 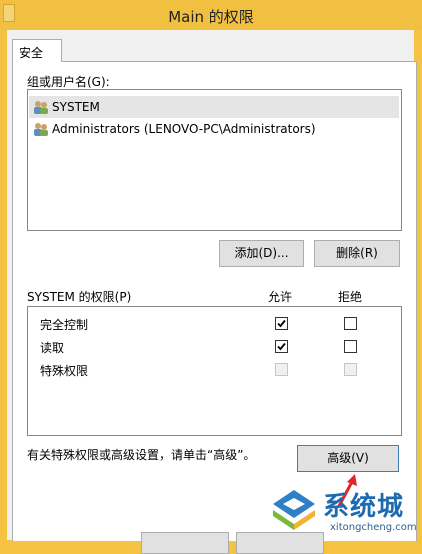 What do you see at coordinates (185, 543) in the screenshot?
I see `ok-button` at bounding box center [185, 543].